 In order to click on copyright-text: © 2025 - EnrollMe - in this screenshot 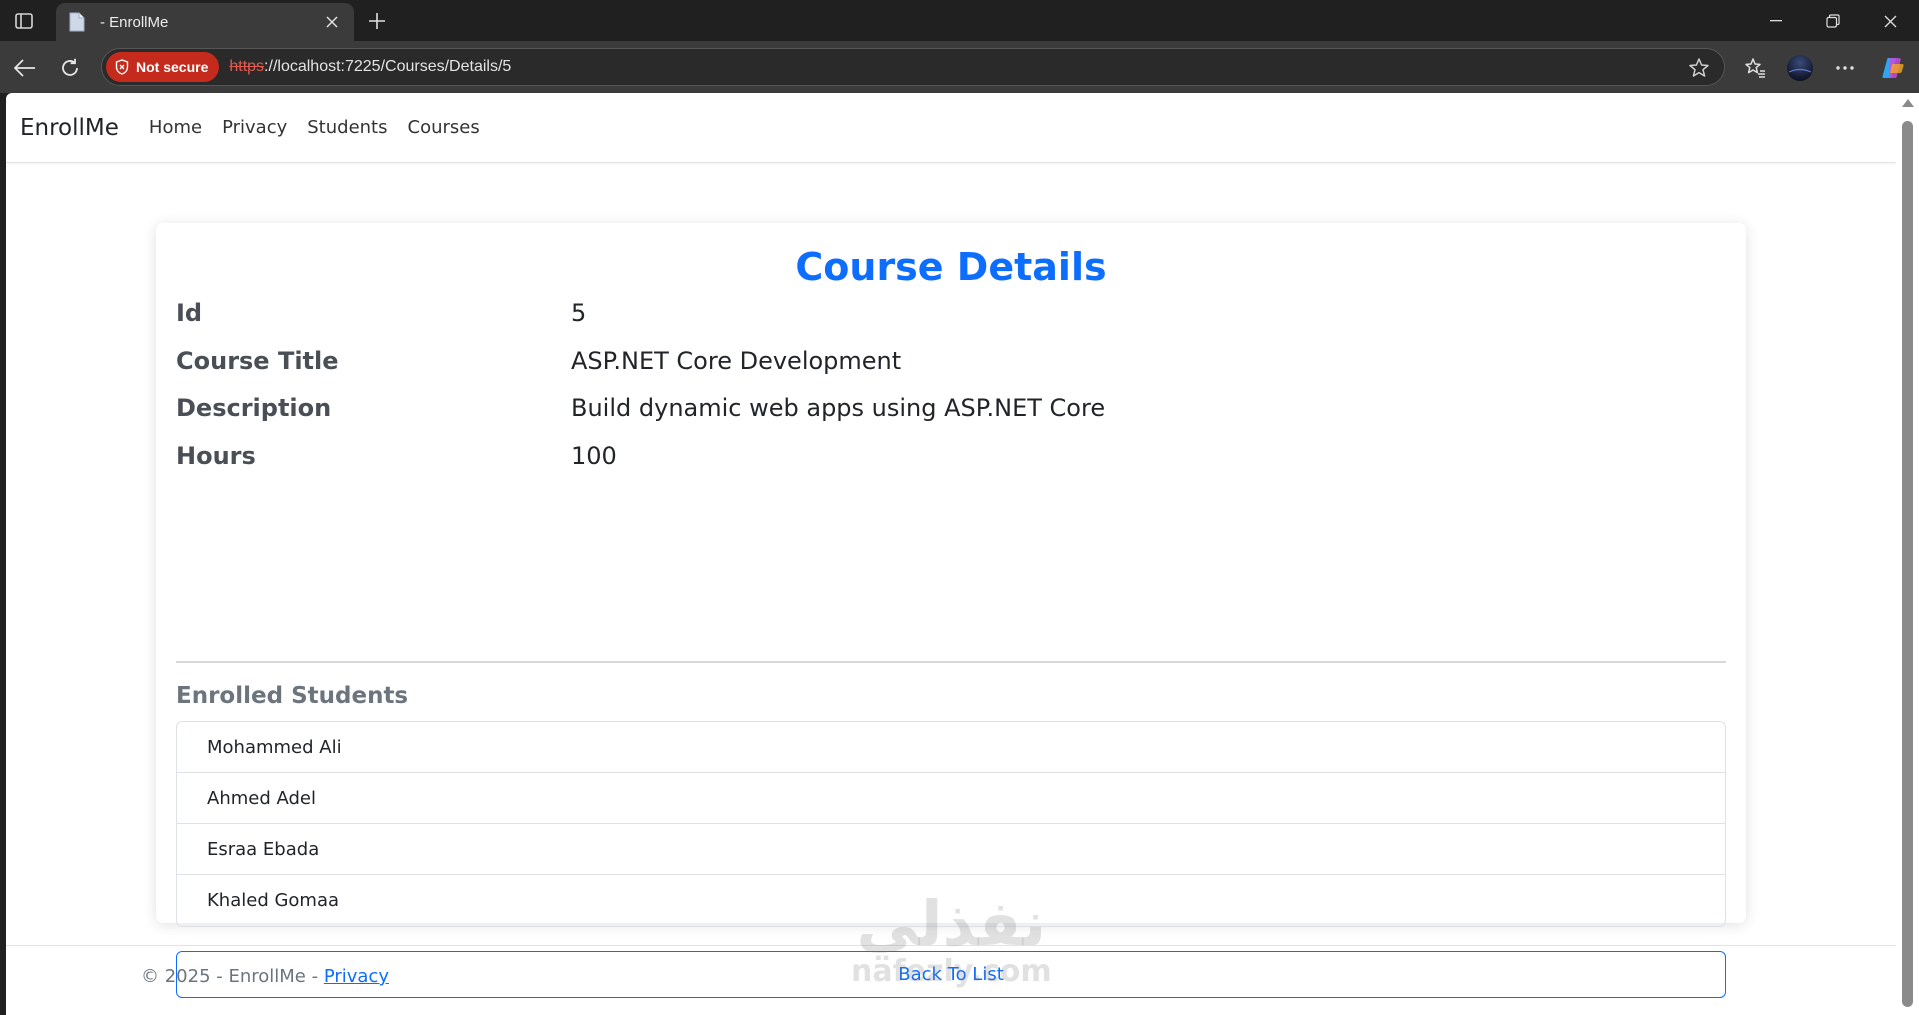, I will do `click(232, 976)`.